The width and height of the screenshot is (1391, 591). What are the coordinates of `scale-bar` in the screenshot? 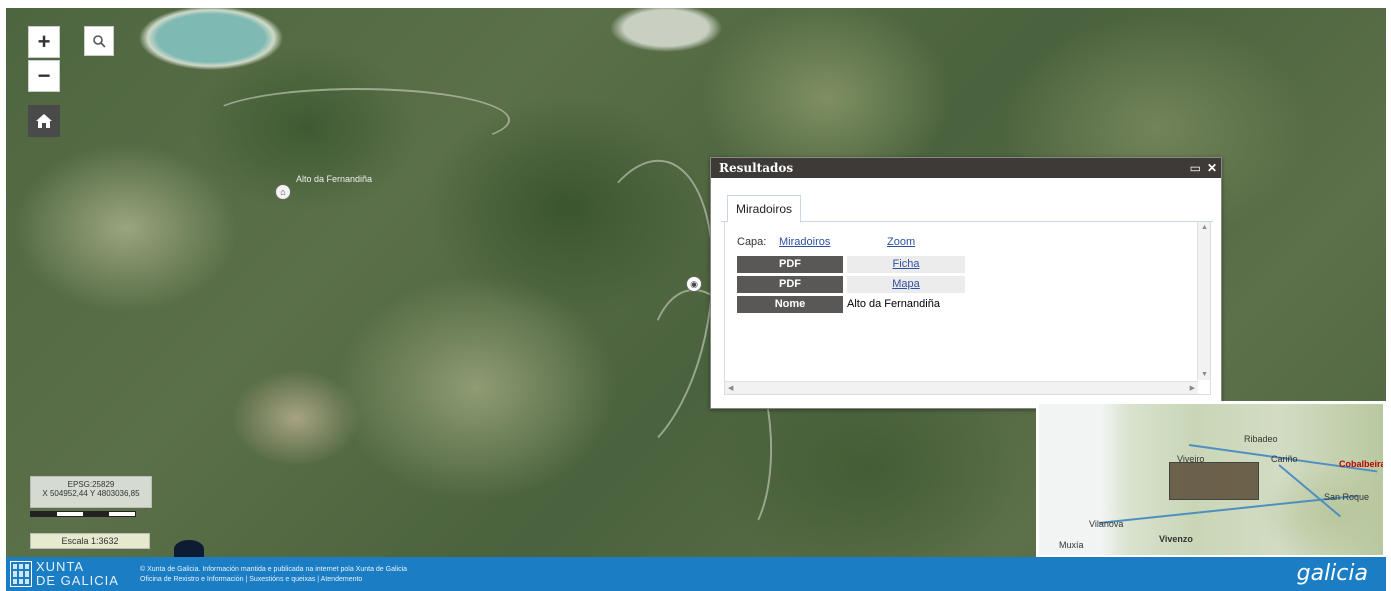 It's located at (83, 514).